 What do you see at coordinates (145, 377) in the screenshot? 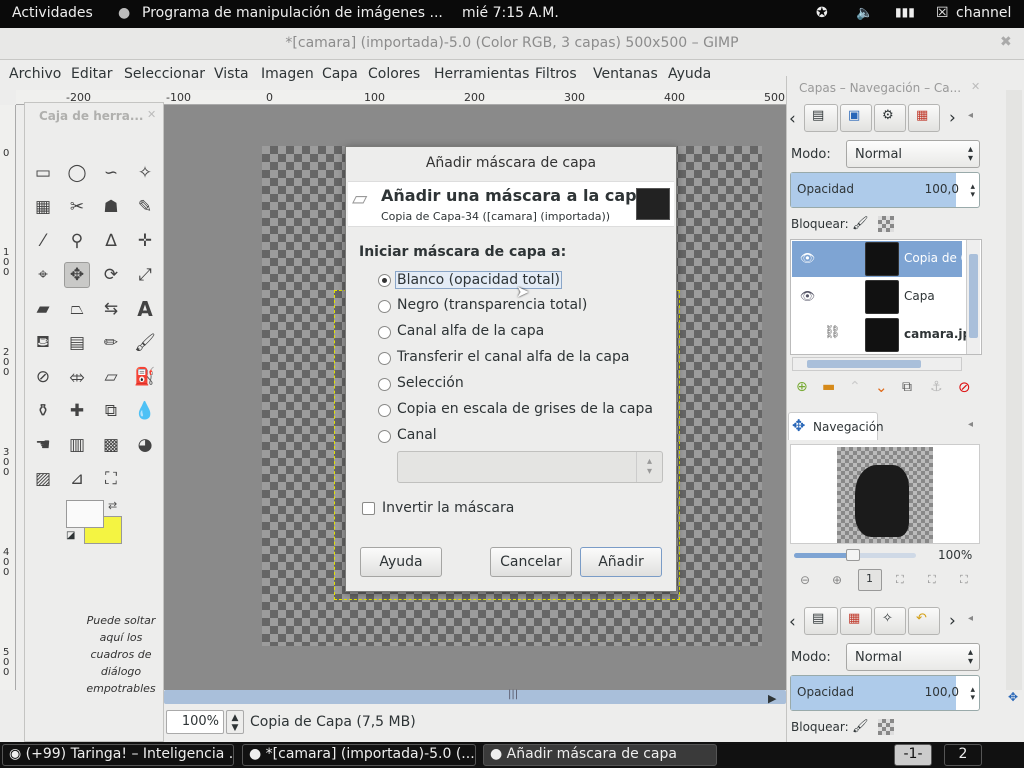
I see `ink-icon: ⛽` at bounding box center [145, 377].